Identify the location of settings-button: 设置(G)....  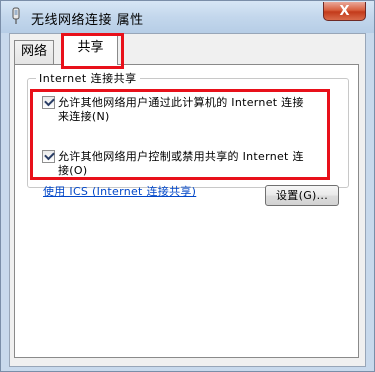
(302, 195).